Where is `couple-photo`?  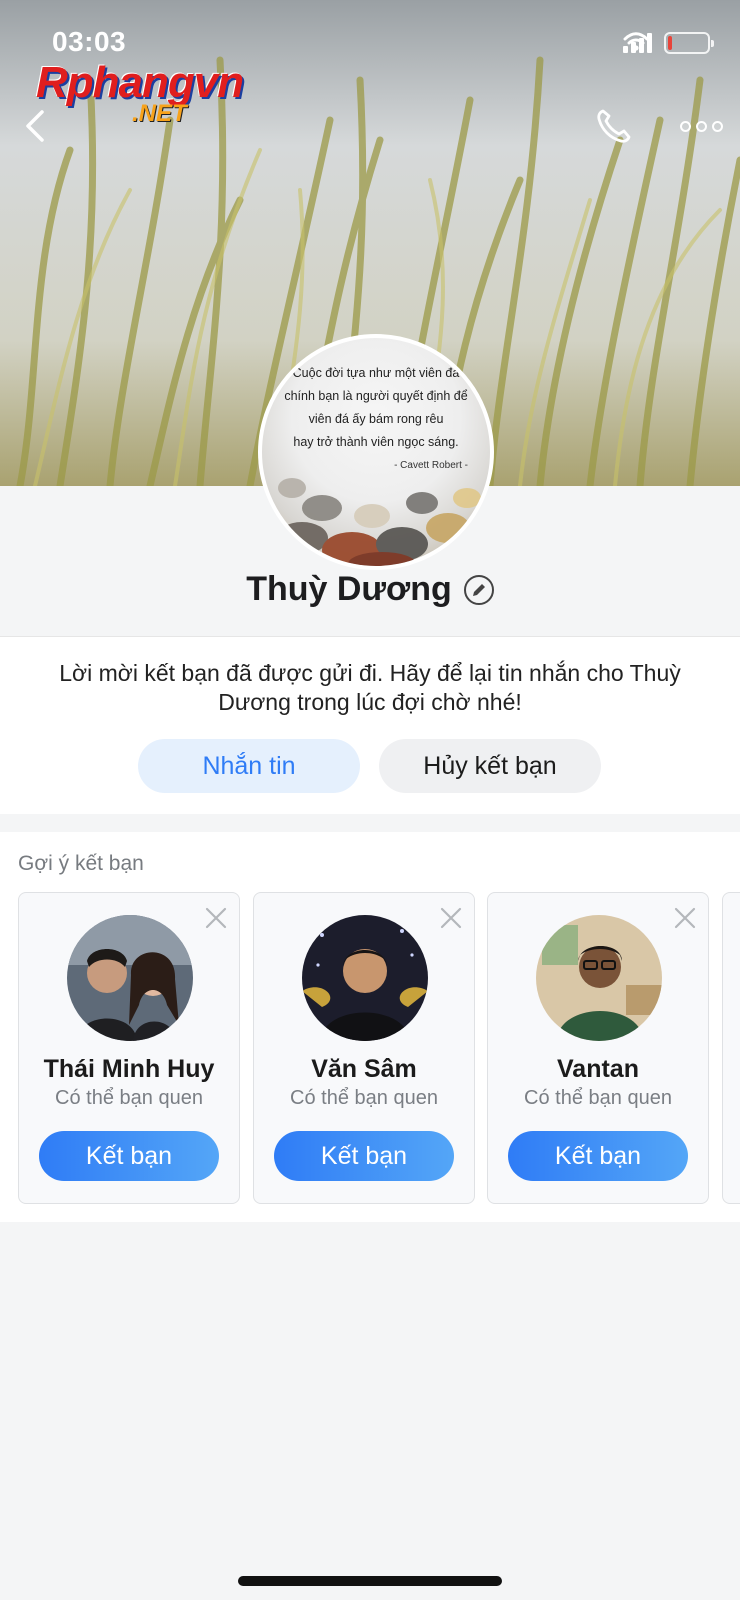
couple-photo is located at coordinates (130, 978).